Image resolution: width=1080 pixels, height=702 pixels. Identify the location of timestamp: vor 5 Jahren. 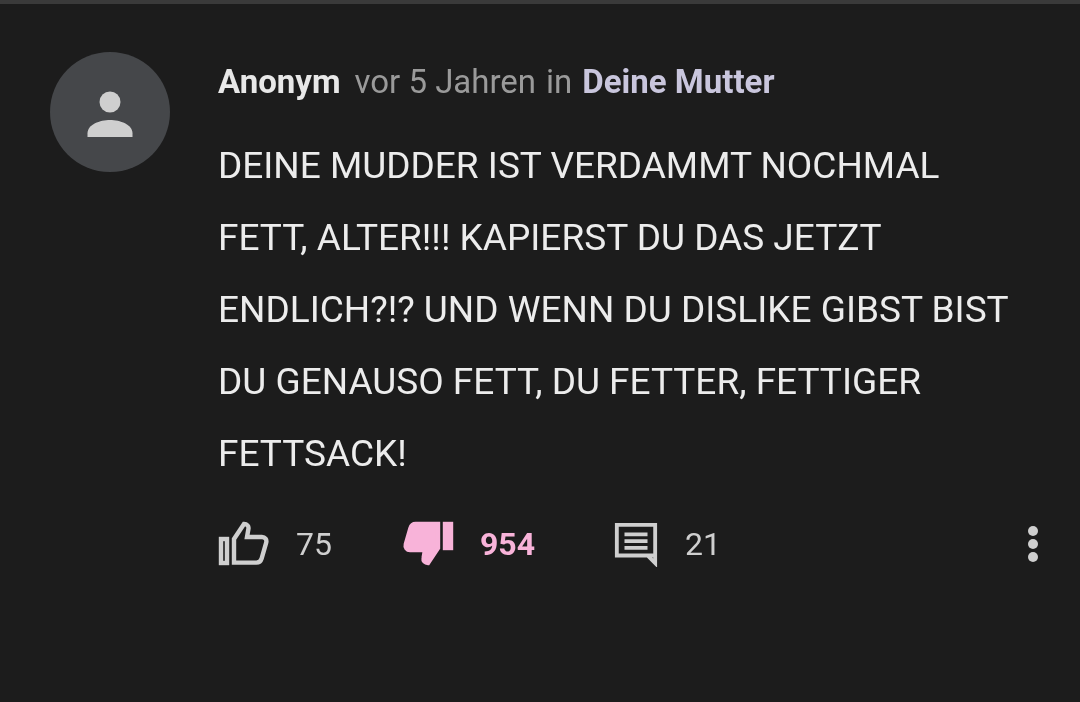
(445, 82).